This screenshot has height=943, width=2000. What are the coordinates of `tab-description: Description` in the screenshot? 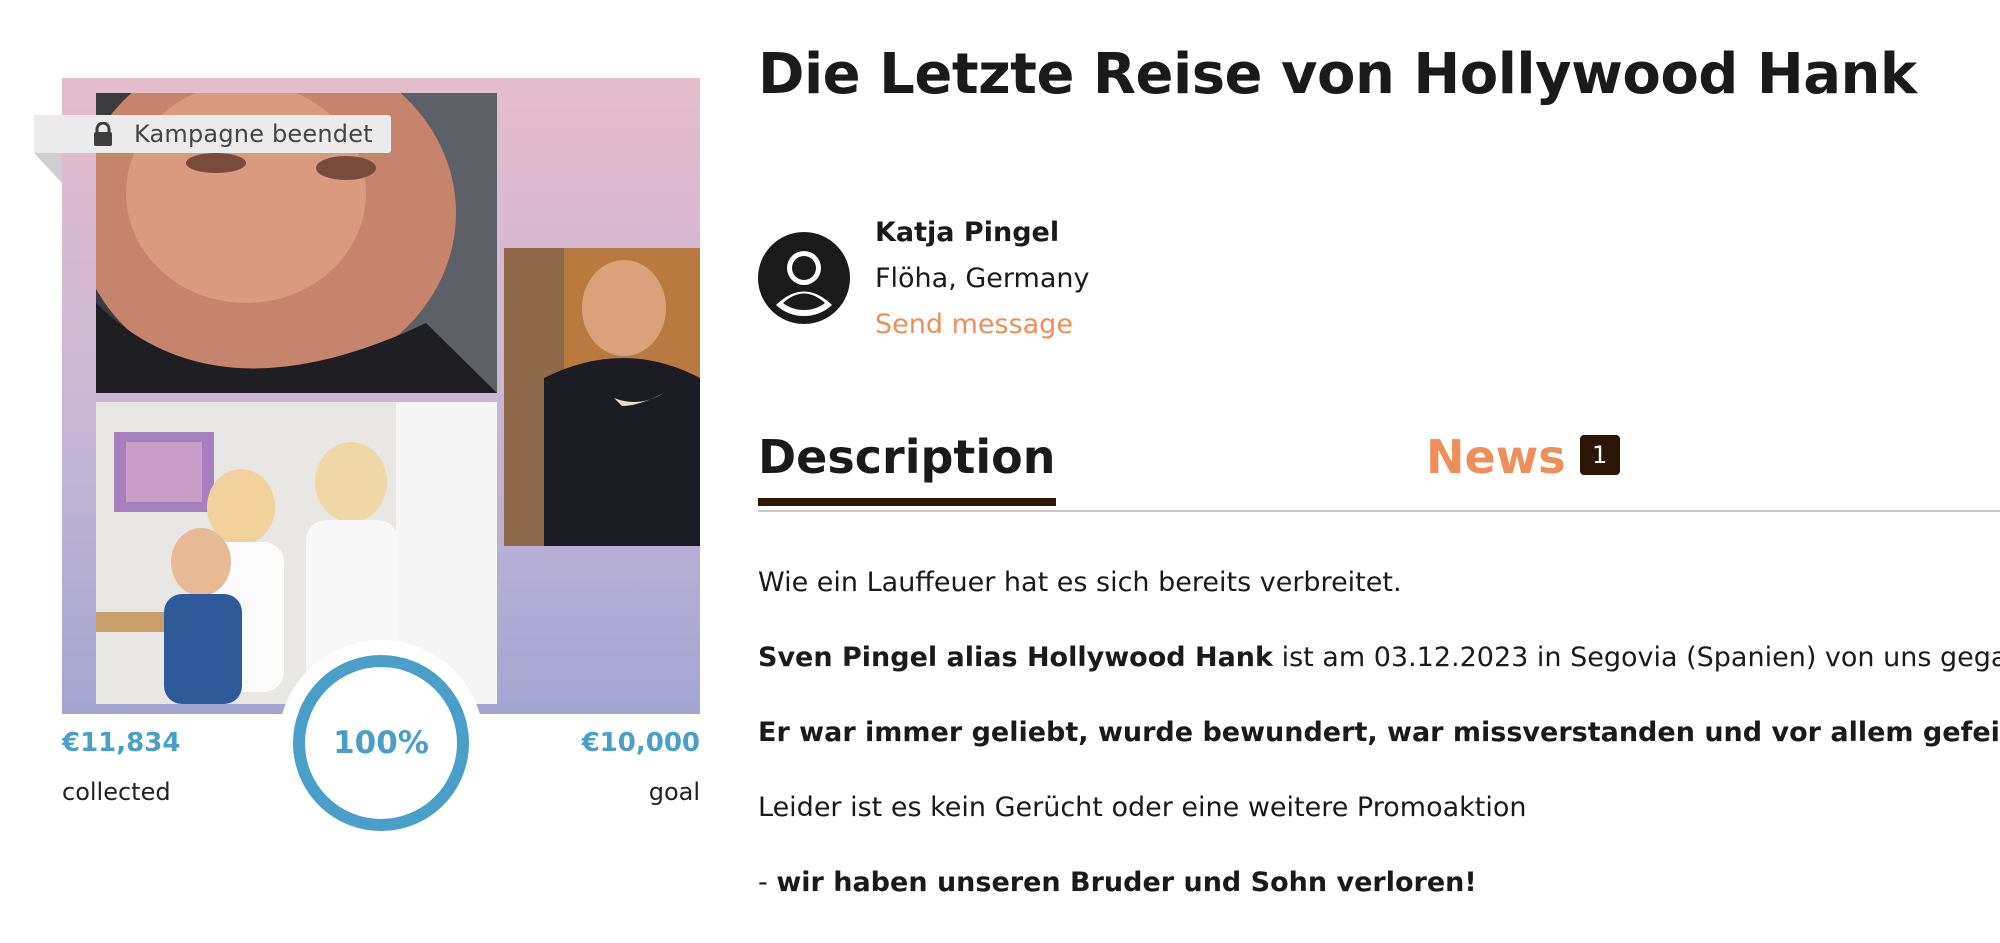 It's located at (907, 468).